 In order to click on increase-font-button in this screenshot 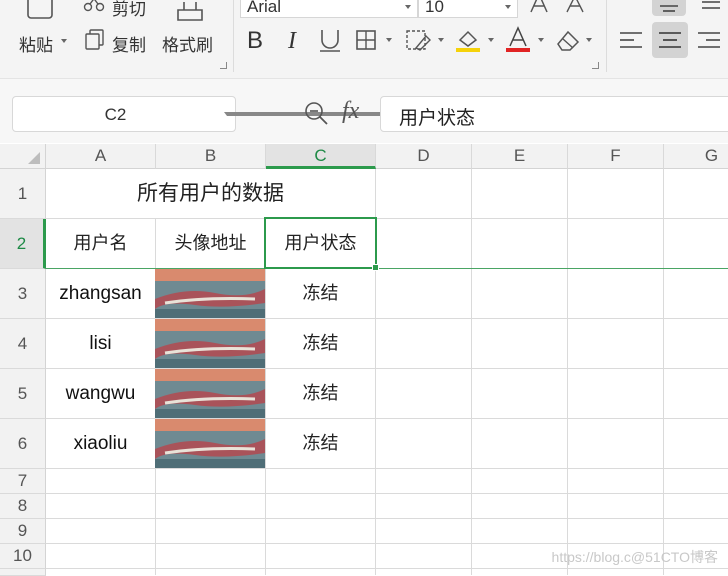, I will do `click(539, 8)`.